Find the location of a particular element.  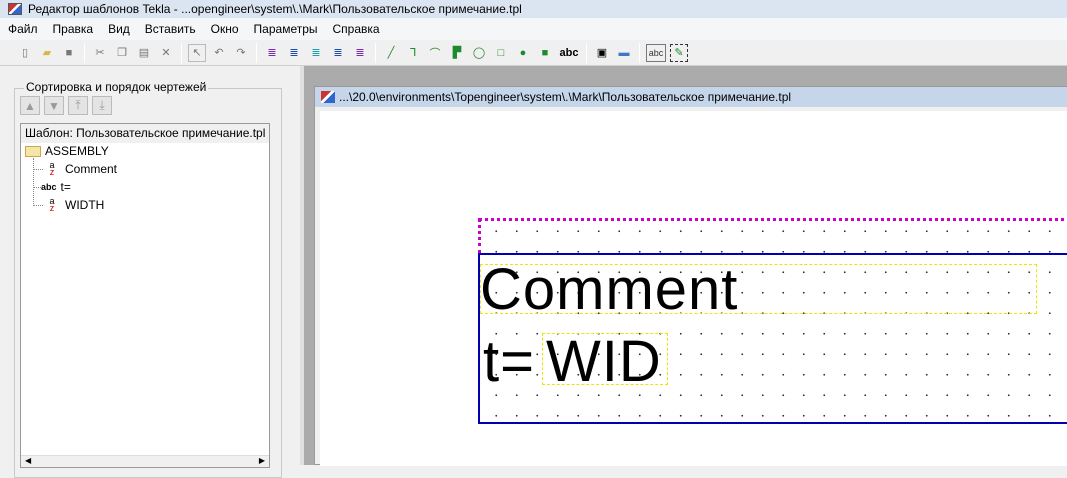

value-field-icon: abc is located at coordinates (656, 52).